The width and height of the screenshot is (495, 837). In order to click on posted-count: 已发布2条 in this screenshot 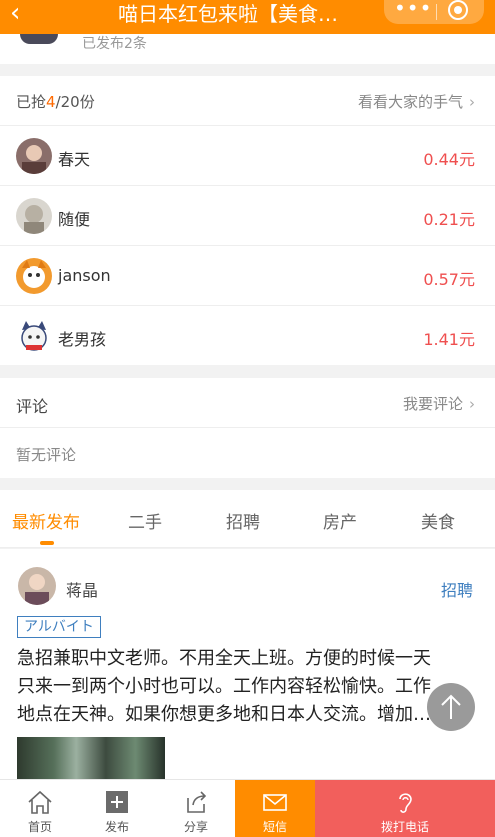, I will do `click(114, 44)`.